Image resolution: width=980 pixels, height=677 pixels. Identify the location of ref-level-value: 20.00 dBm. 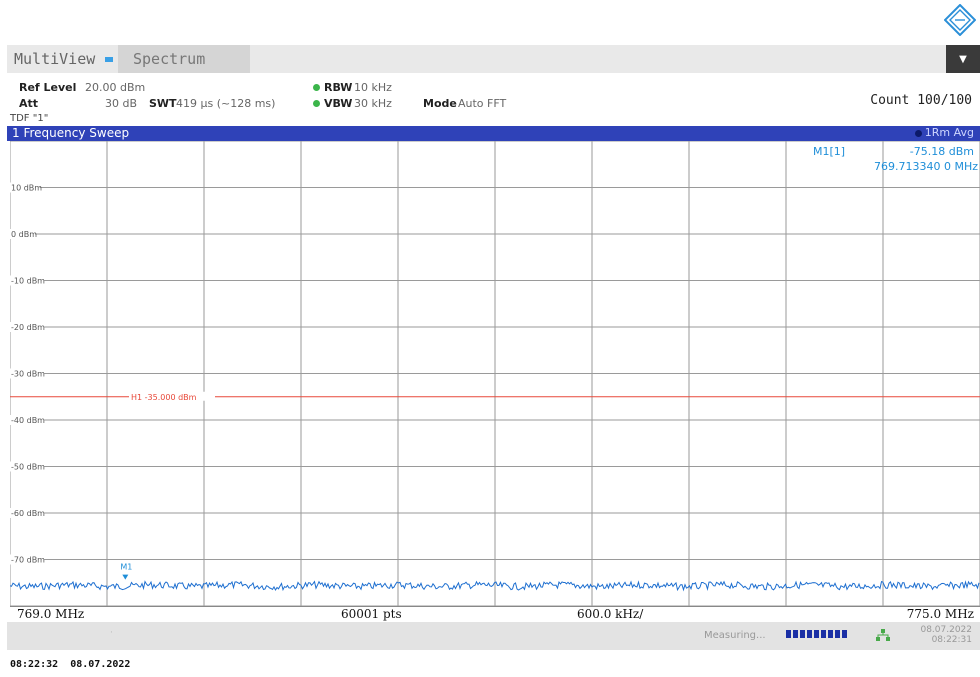
(115, 87).